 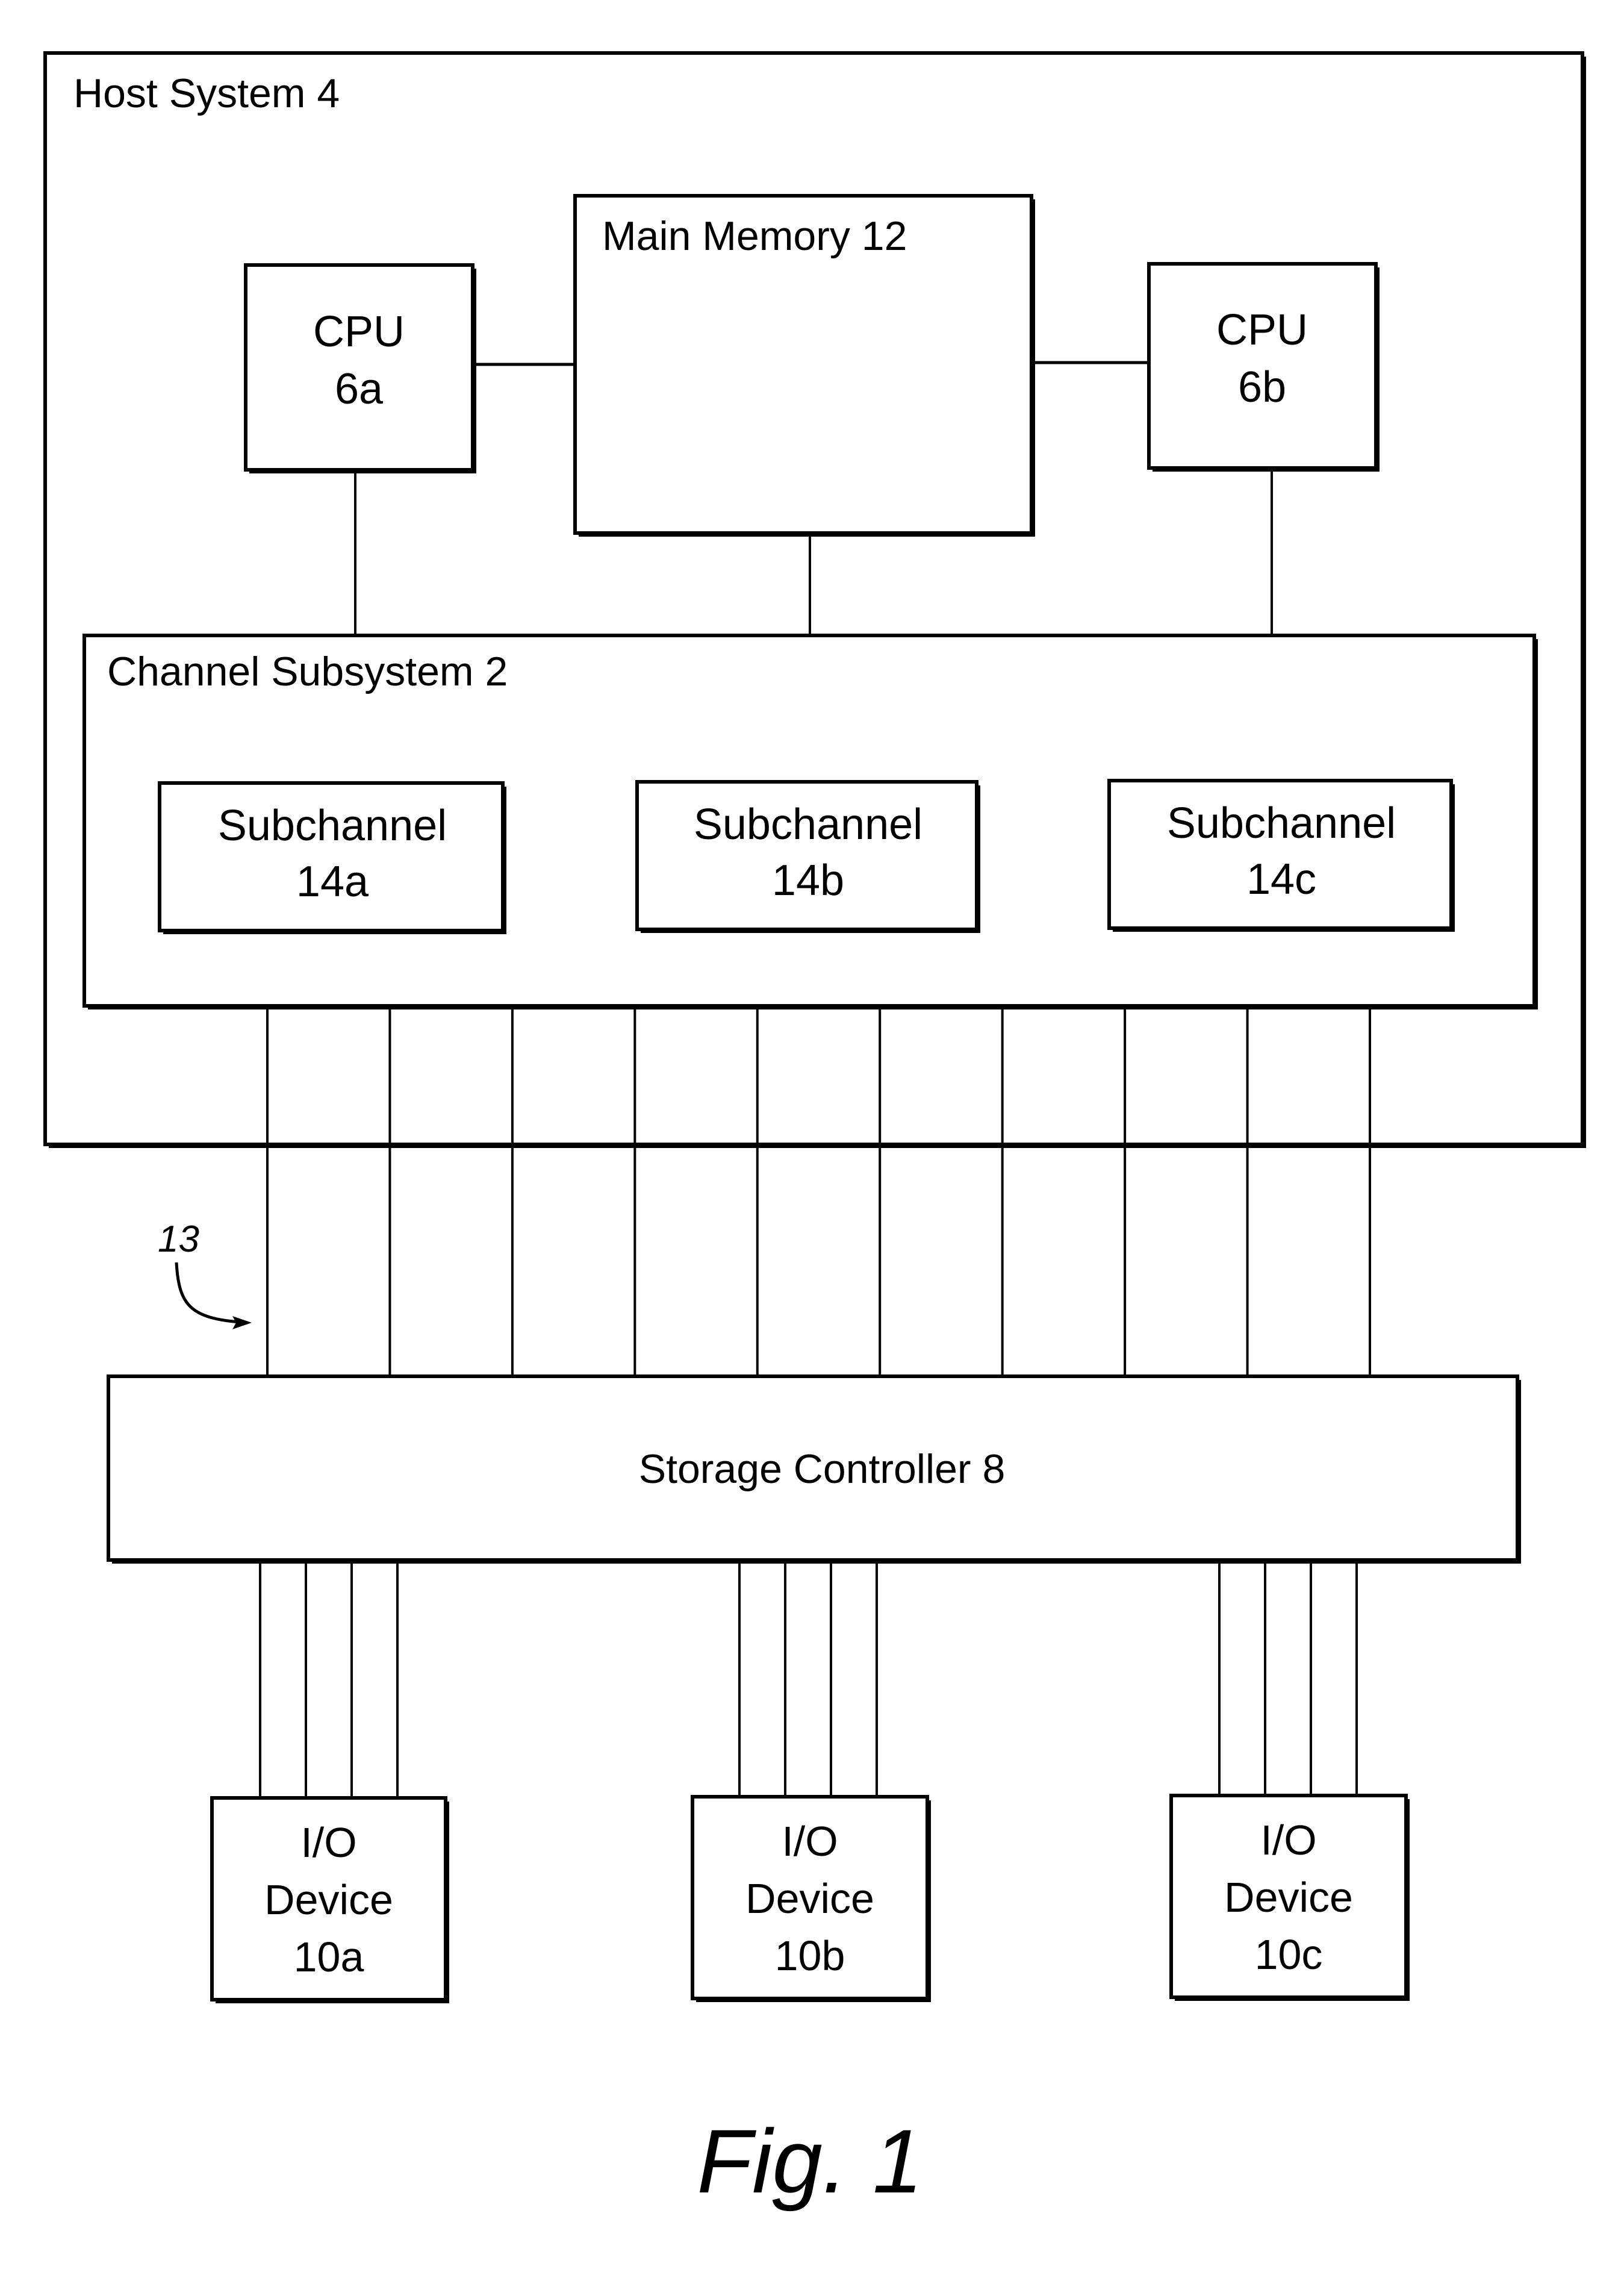 What do you see at coordinates (804, 366) in the screenshot?
I see `main-memory-box: Main Memory 12` at bounding box center [804, 366].